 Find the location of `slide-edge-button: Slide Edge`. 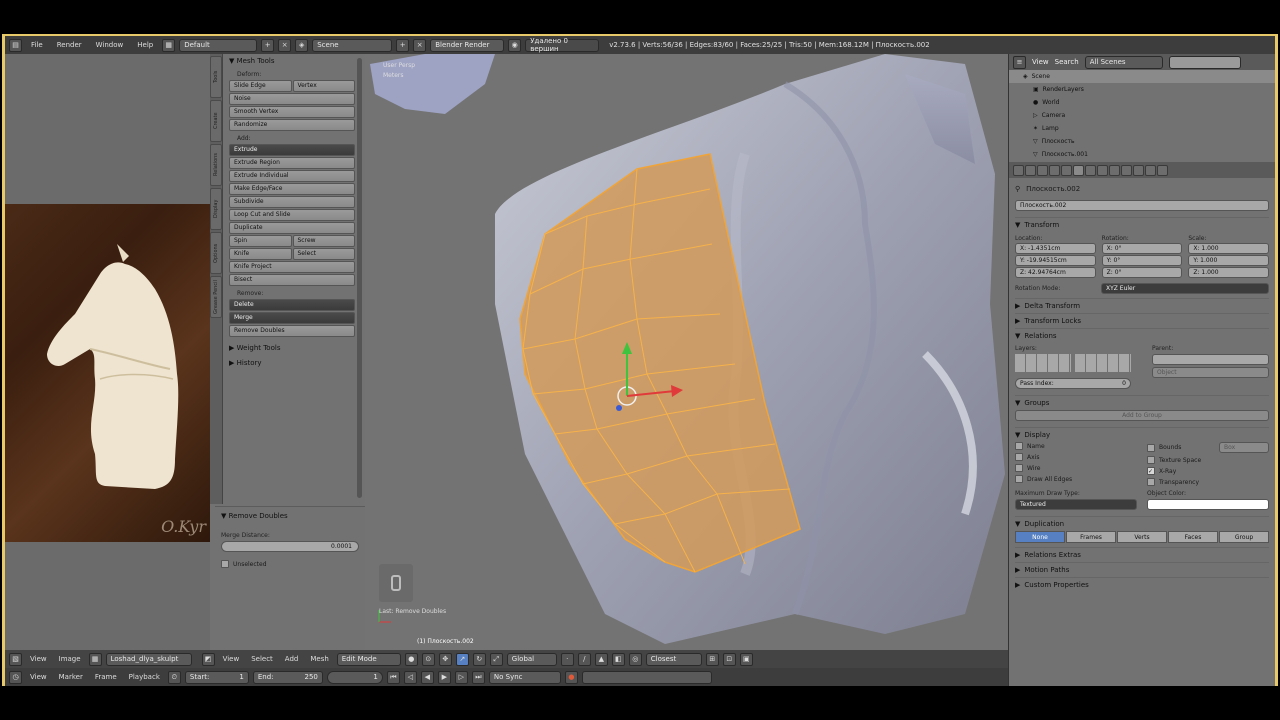

slide-edge-button: Slide Edge is located at coordinates (260, 86).